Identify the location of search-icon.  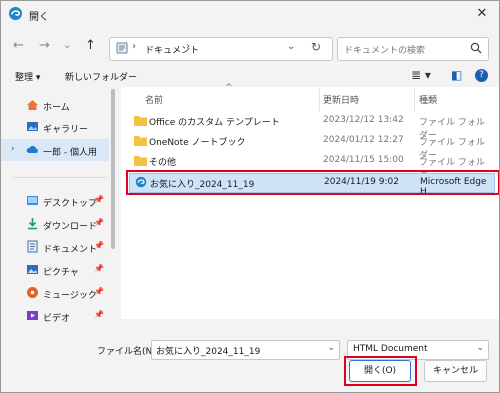
(476, 48).